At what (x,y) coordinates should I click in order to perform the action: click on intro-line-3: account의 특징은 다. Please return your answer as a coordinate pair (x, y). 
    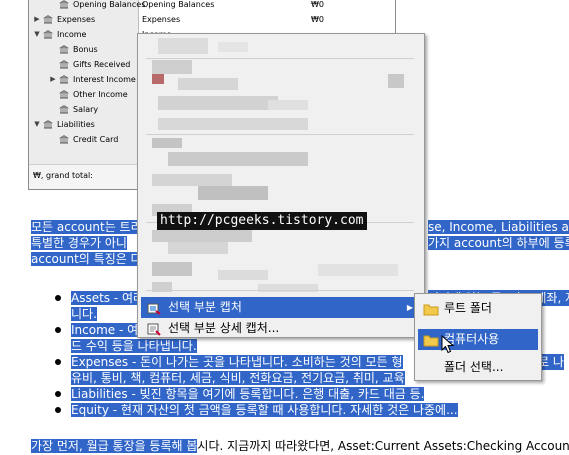
    Looking at the image, I should click on (86, 259).